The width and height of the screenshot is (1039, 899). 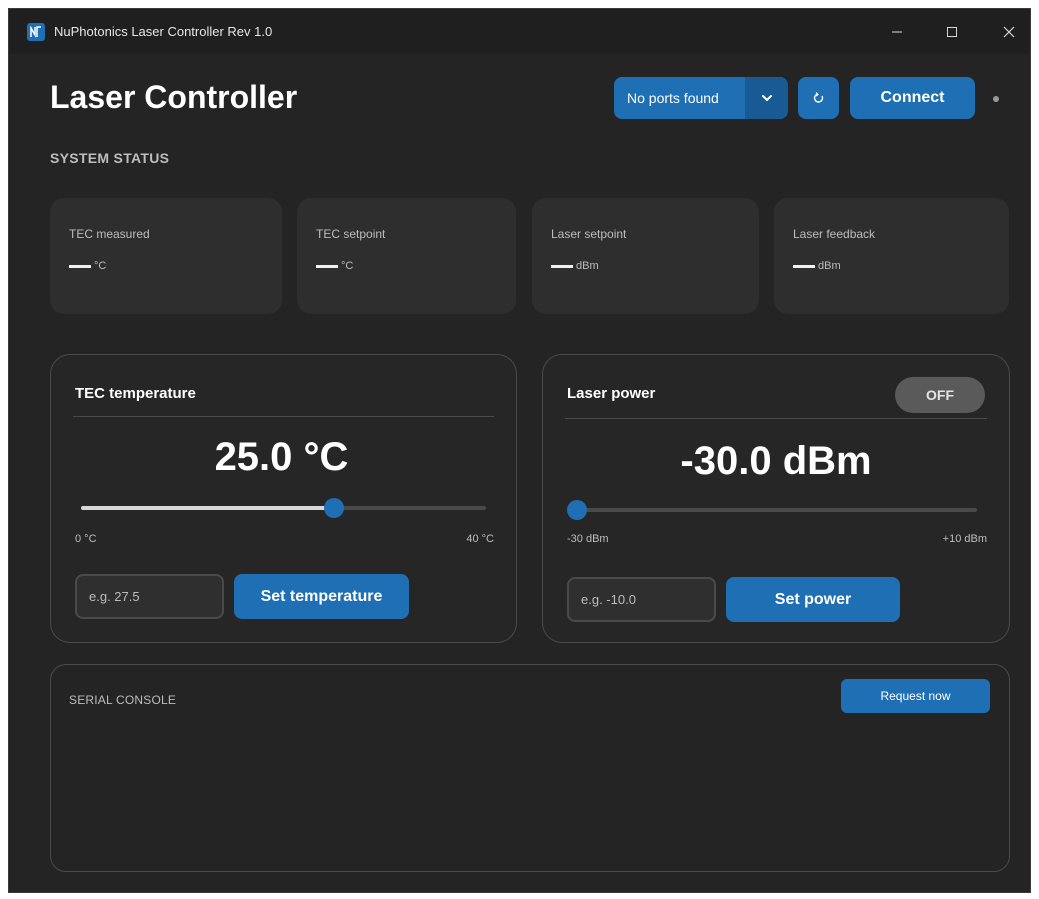 What do you see at coordinates (996, 99) in the screenshot?
I see `connection-status-indicator` at bounding box center [996, 99].